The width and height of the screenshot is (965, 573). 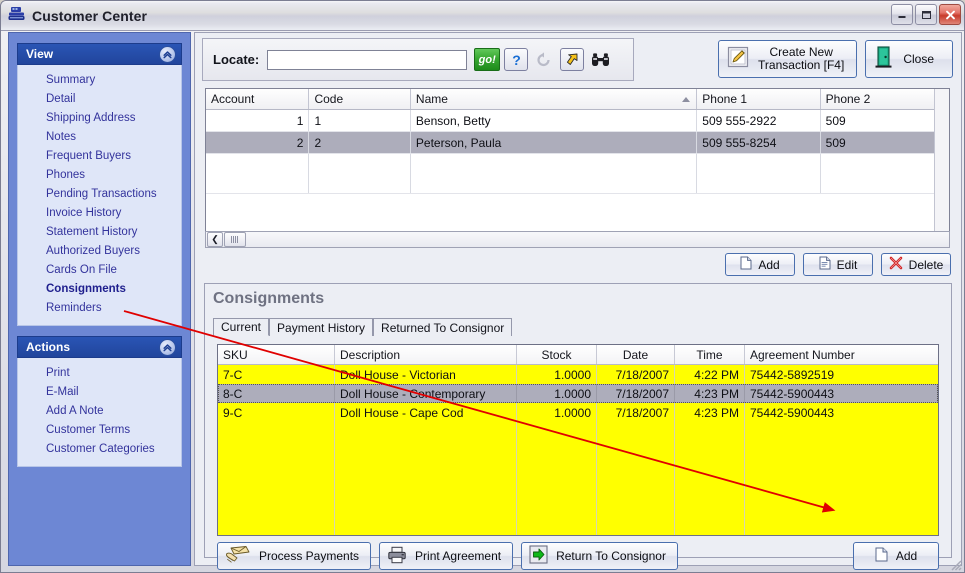 I want to click on customer-grid-vertical-scrollbar: ❯, so click(x=941, y=168).